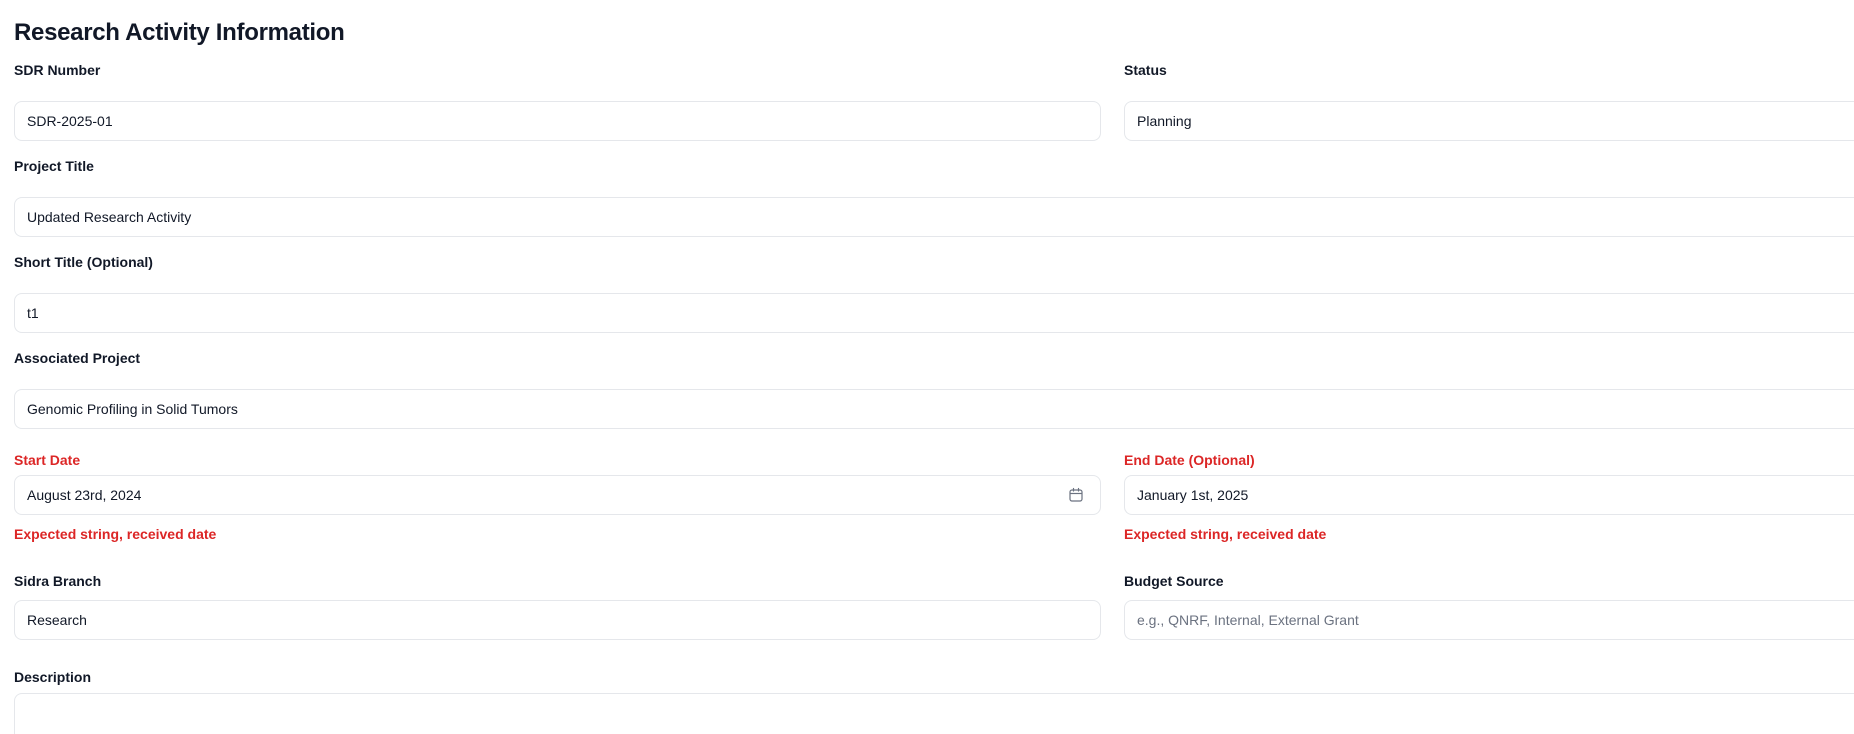 This screenshot has height=734, width=1854. What do you see at coordinates (557, 121) in the screenshot?
I see `sdr-number-input: SDR-2025-01` at bounding box center [557, 121].